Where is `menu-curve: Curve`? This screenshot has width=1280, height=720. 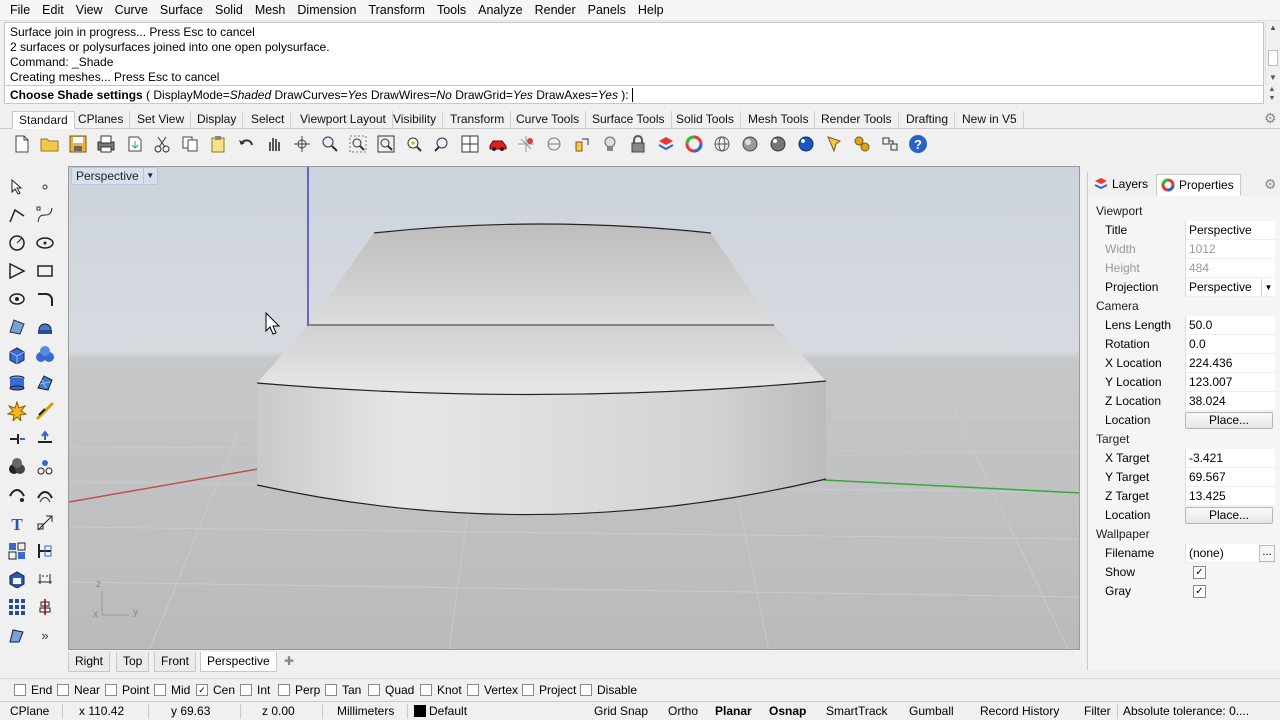
menu-curve: Curve is located at coordinates (131, 10).